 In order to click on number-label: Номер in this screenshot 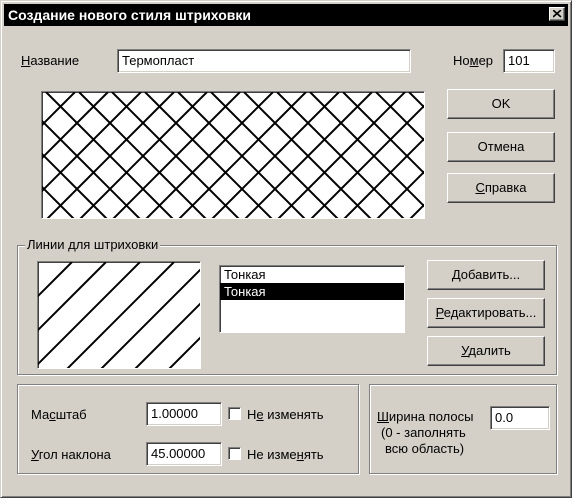, I will do `click(473, 60)`.